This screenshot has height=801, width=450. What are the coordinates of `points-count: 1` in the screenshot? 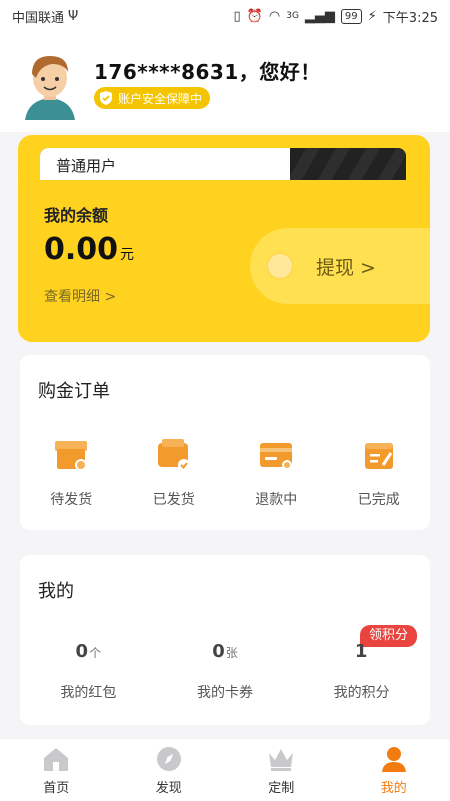 It's located at (361, 651).